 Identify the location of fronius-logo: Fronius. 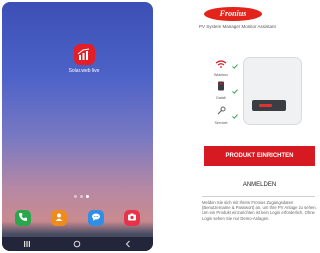
(233, 14).